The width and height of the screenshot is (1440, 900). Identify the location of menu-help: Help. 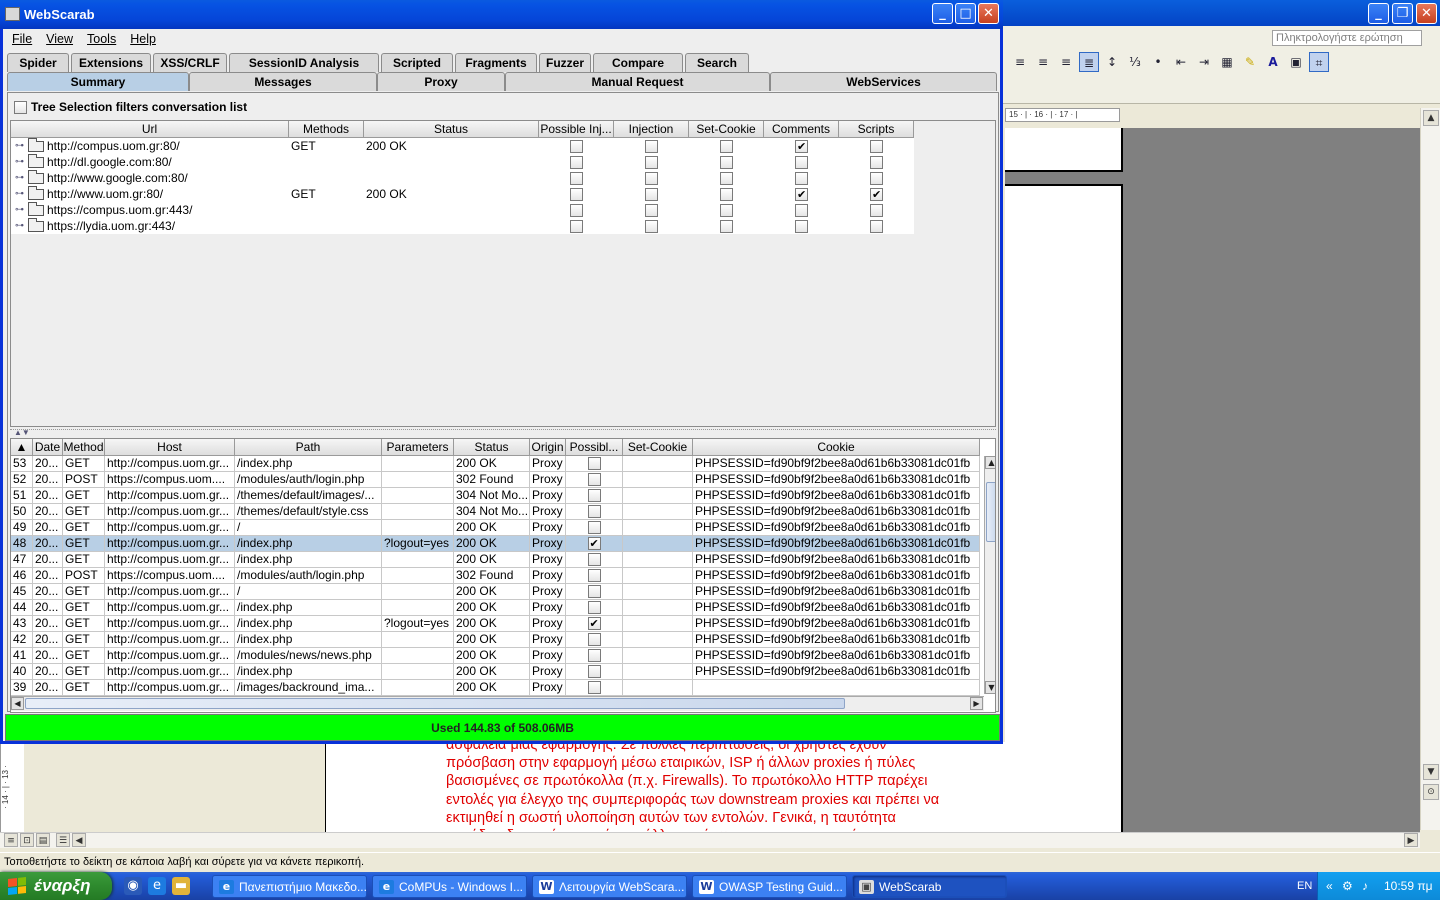
(143, 39).